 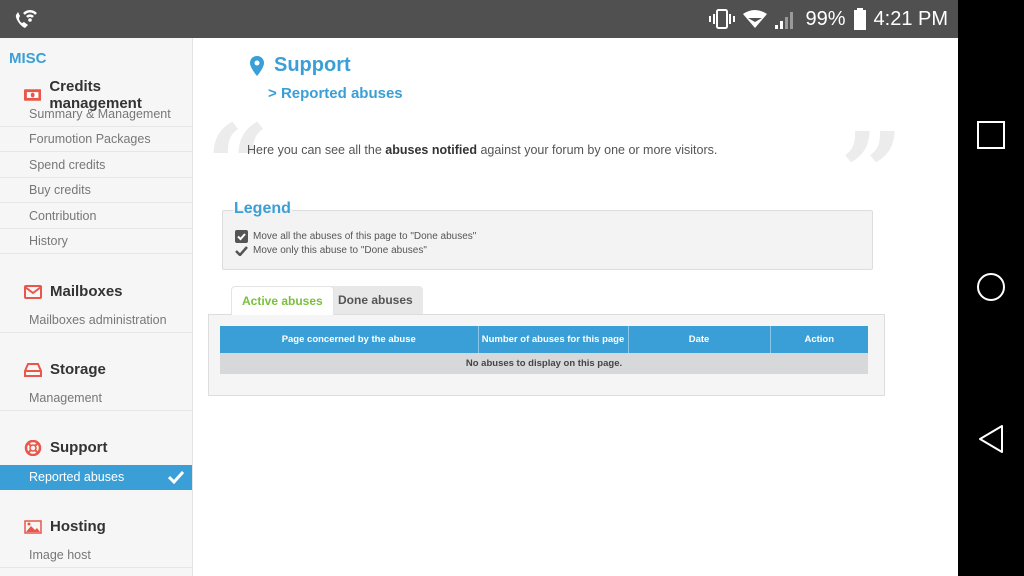 I want to click on sidebar-item-spend-credits: Spend credits, so click(x=96, y=165).